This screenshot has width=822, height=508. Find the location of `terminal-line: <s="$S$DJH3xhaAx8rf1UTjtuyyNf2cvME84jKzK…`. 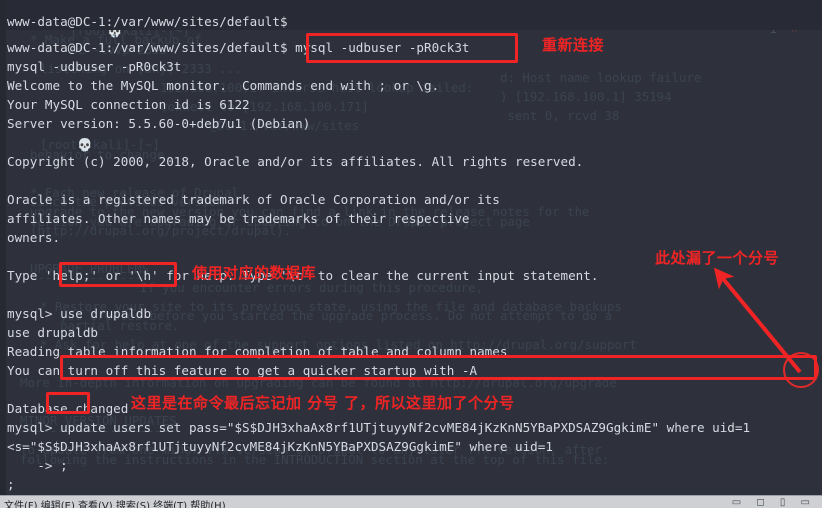

terminal-line: <s="$S$DJH3xhaAx8rf1UTjtuyyNf2cvME84jKzK… is located at coordinates (280, 446).